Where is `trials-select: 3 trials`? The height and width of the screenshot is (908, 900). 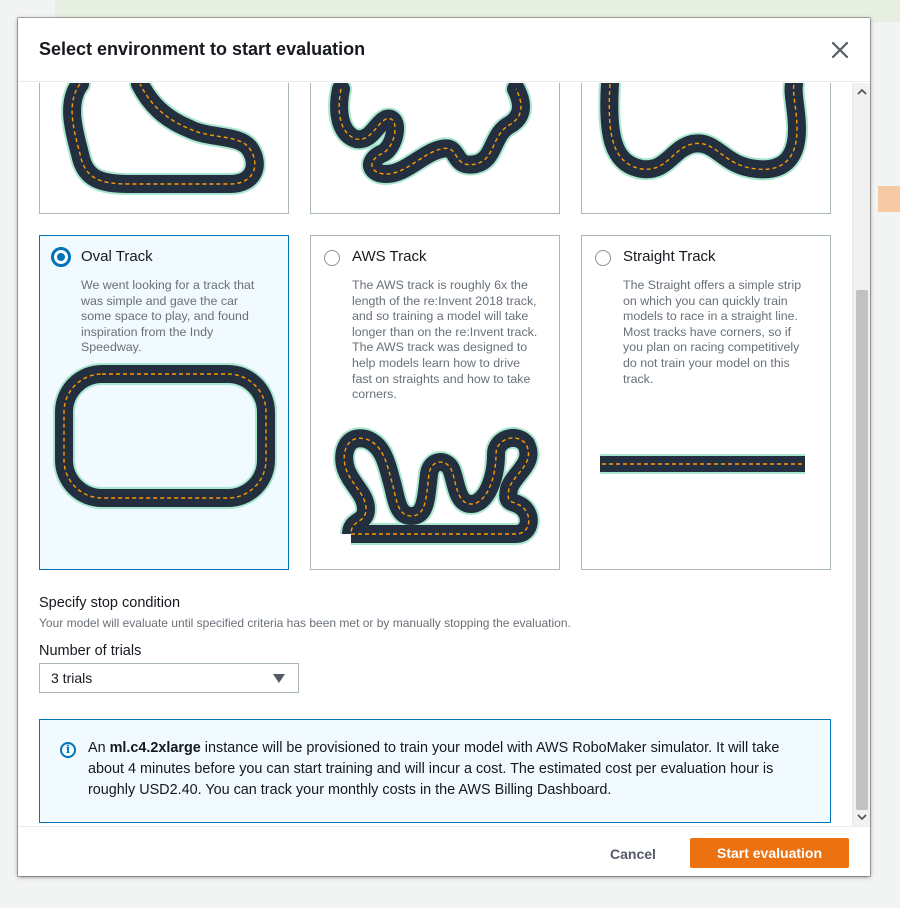
trials-select: 3 trials is located at coordinates (169, 678).